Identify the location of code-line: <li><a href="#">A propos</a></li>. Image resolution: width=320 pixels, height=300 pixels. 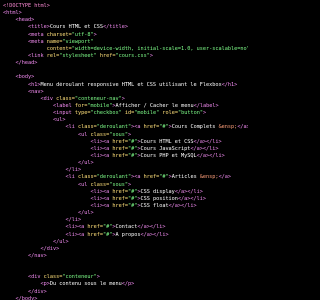
(125, 235).